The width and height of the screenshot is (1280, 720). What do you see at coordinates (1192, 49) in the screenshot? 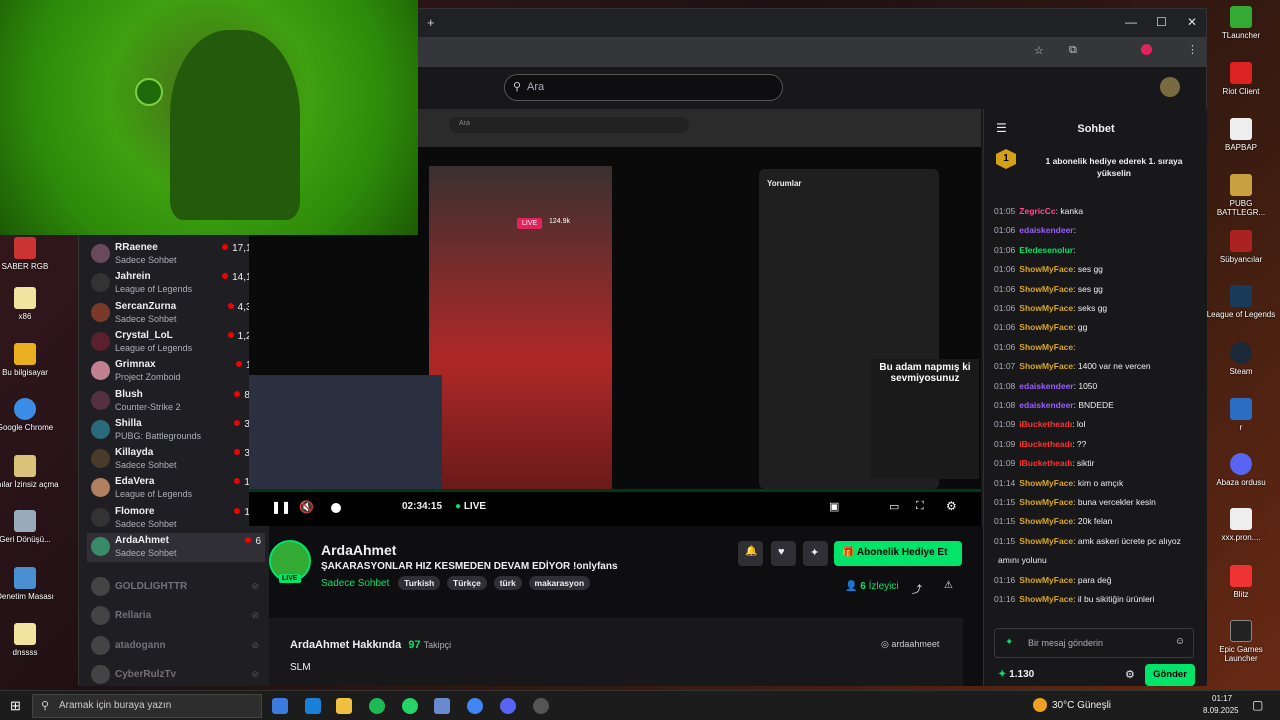
I see `menu-icon: ⋮` at bounding box center [1192, 49].